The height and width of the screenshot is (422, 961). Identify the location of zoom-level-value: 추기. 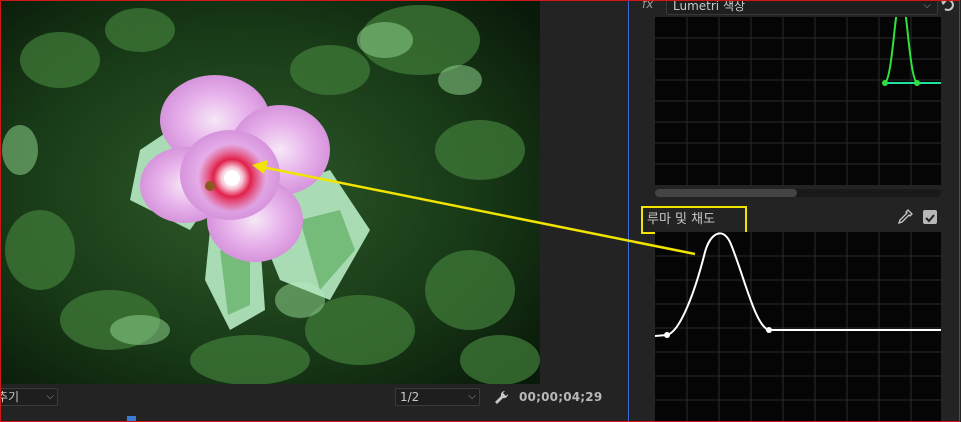
(10, 397).